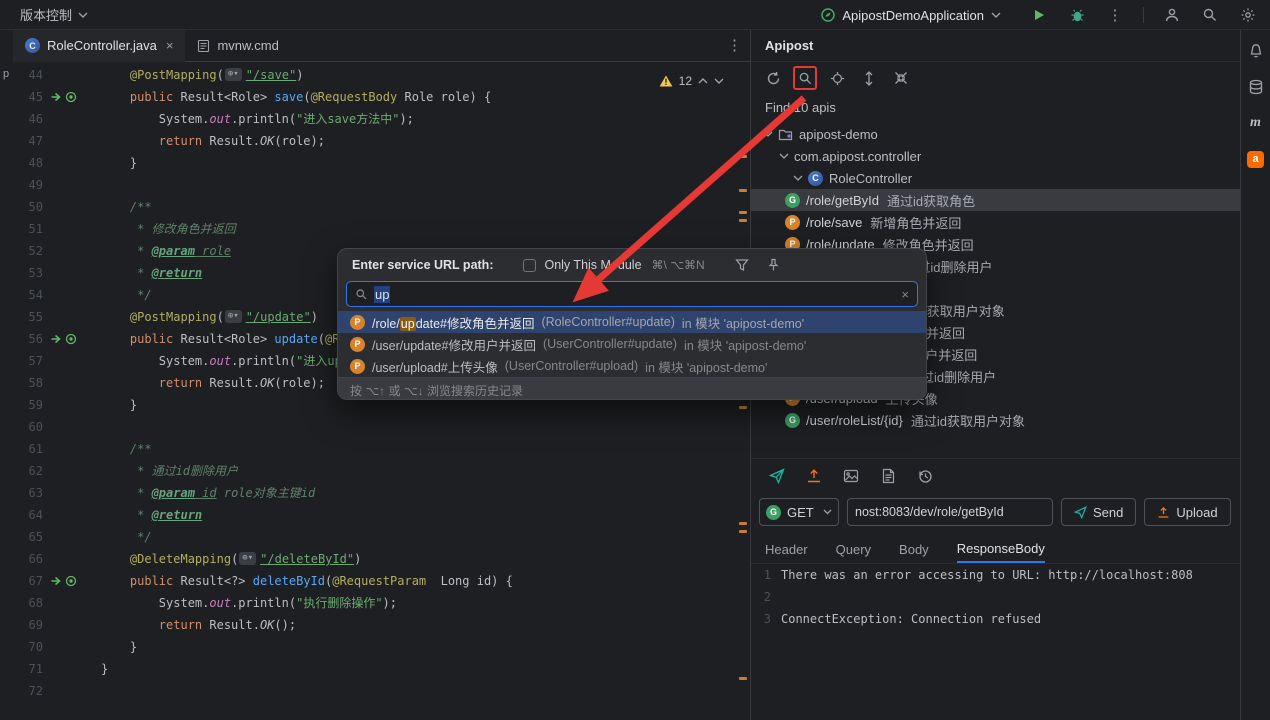 Image resolution: width=1270 pixels, height=720 pixels. What do you see at coordinates (632, 294) in the screenshot?
I see `url-search-input: up ×` at bounding box center [632, 294].